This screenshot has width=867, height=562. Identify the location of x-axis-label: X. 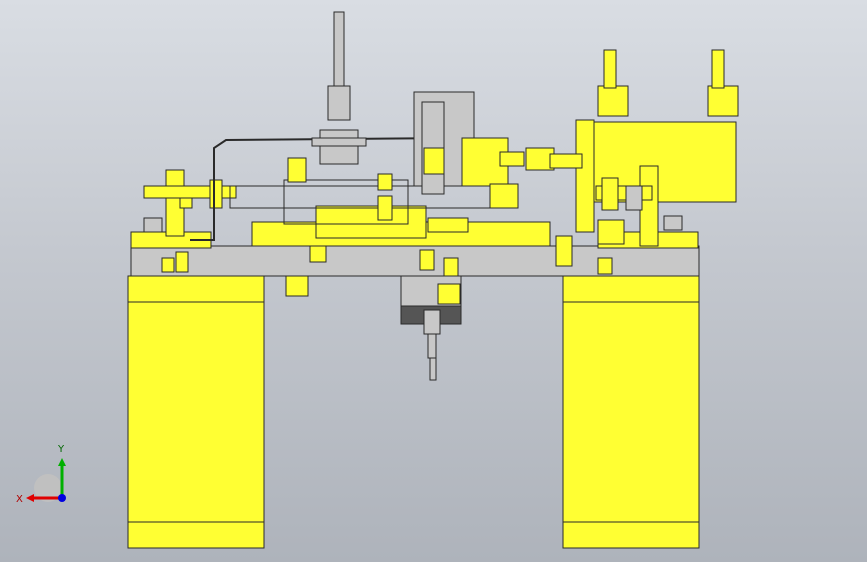
(19, 499).